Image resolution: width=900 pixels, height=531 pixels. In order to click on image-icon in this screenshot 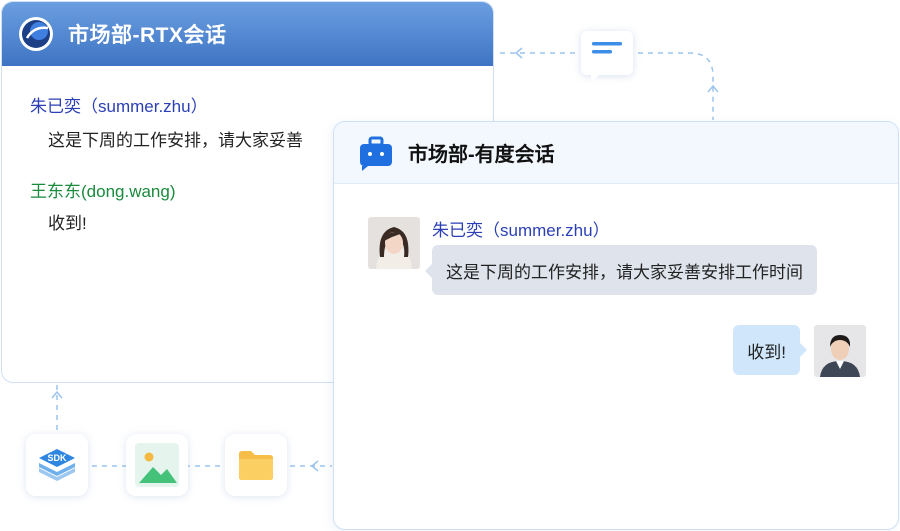, I will do `click(157, 465)`.